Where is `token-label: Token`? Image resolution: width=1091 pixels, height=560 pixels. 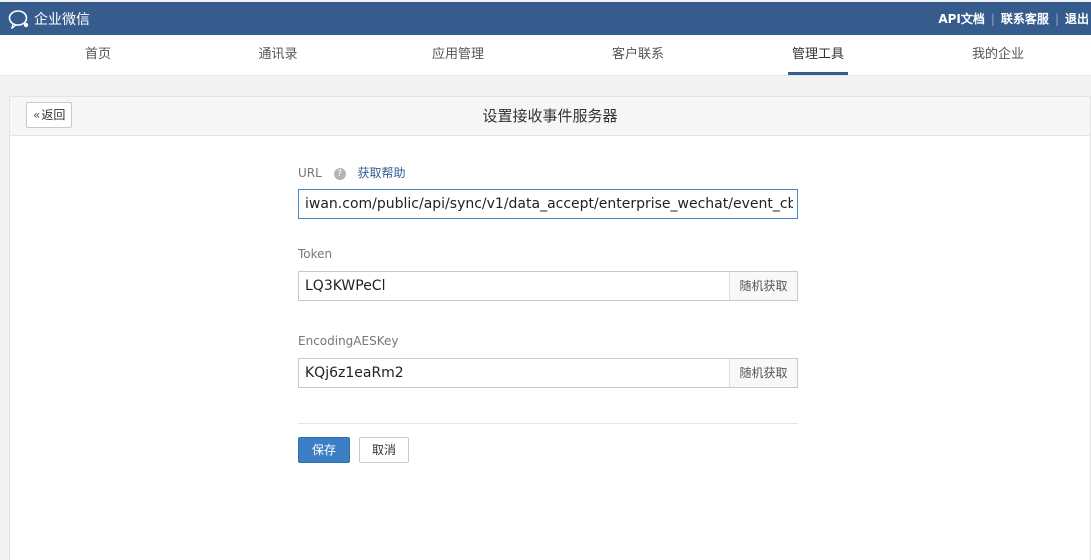 token-label: Token is located at coordinates (315, 254).